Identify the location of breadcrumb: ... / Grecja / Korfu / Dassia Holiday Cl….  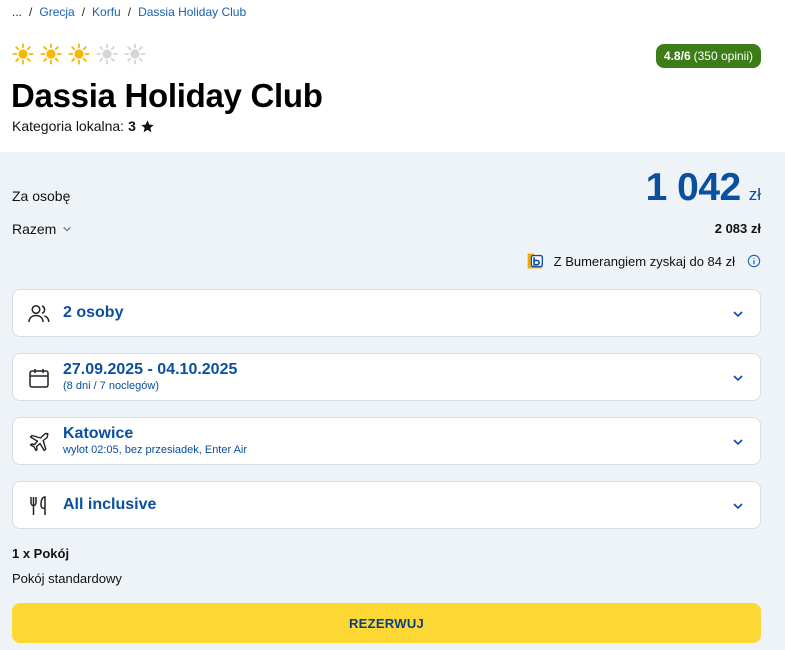
(129, 12).